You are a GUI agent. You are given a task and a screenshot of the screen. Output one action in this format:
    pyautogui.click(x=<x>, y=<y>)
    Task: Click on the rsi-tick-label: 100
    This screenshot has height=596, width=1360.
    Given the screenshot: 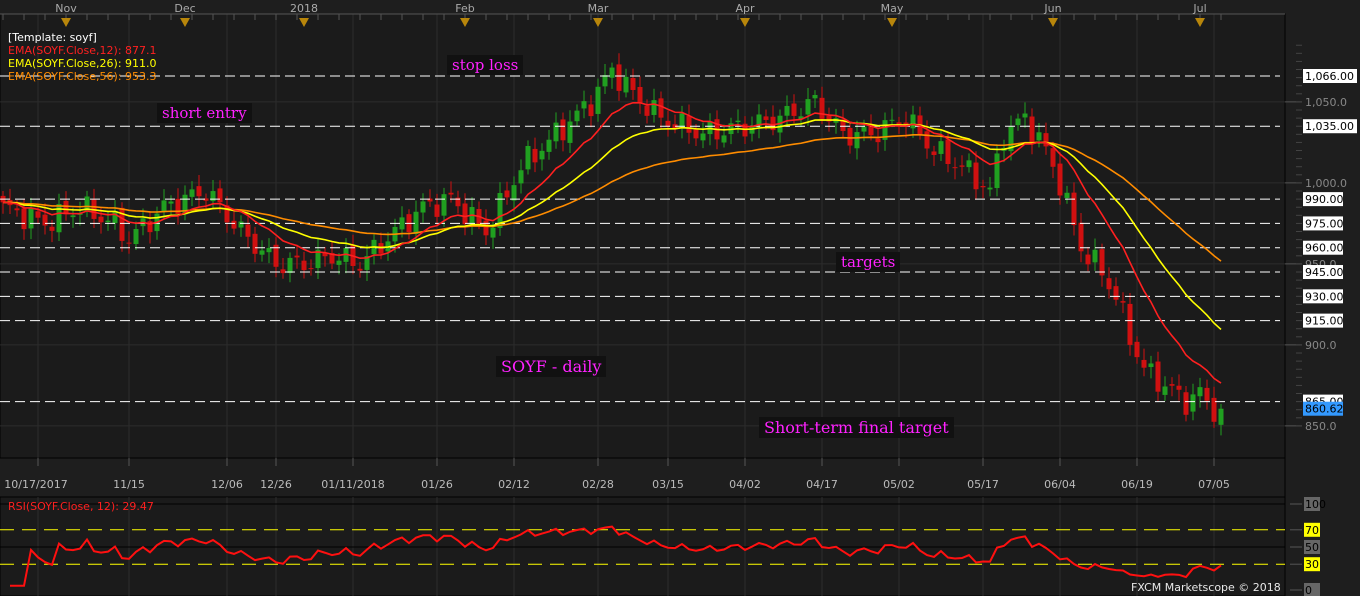 What is the action you would take?
    pyautogui.click(x=1315, y=504)
    